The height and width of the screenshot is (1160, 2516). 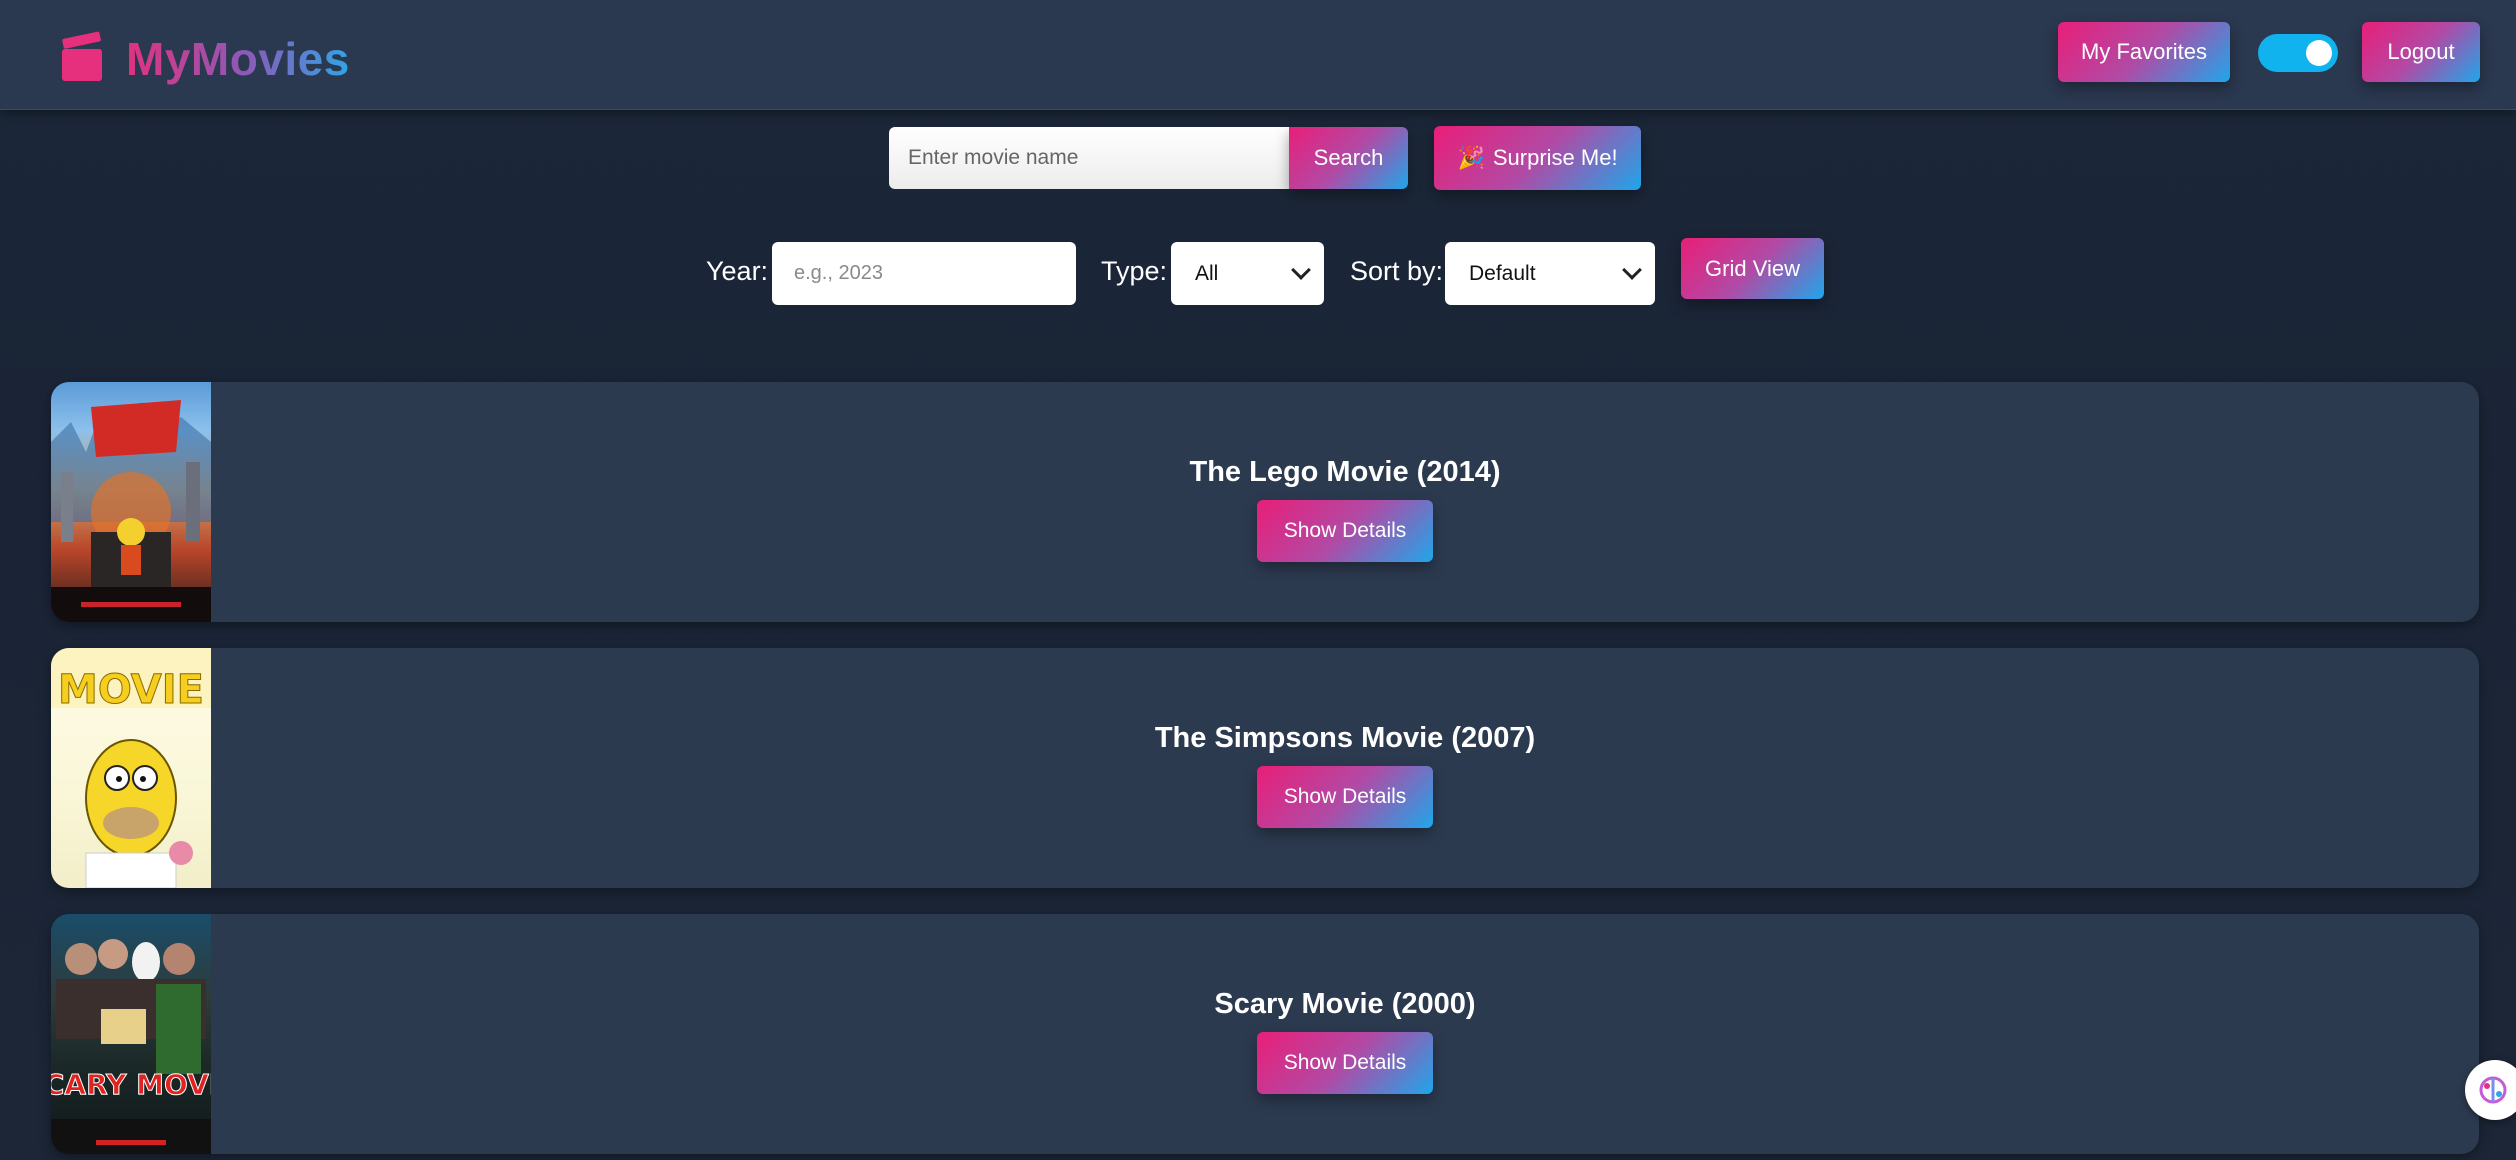 What do you see at coordinates (1752, 268) in the screenshot?
I see `grid-view-button: Grid View` at bounding box center [1752, 268].